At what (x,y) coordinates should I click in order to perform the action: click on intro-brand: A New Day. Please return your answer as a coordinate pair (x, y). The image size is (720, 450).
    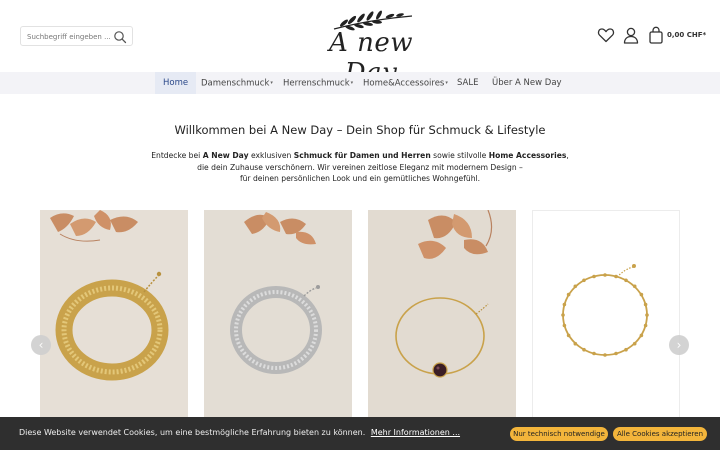
    Looking at the image, I should click on (225, 155).